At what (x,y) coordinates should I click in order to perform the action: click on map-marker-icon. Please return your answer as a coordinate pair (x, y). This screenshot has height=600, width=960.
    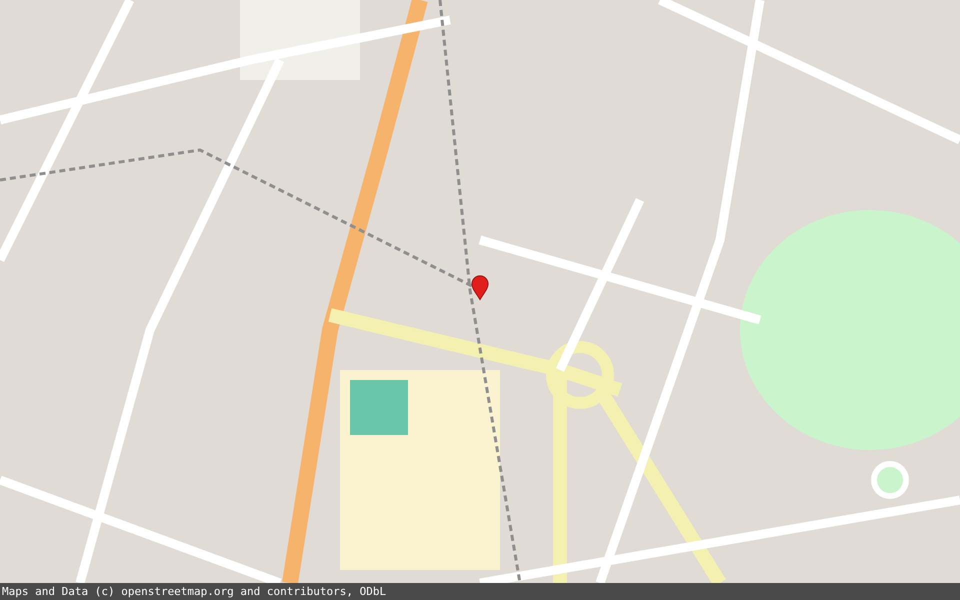
    Looking at the image, I should click on (480, 288).